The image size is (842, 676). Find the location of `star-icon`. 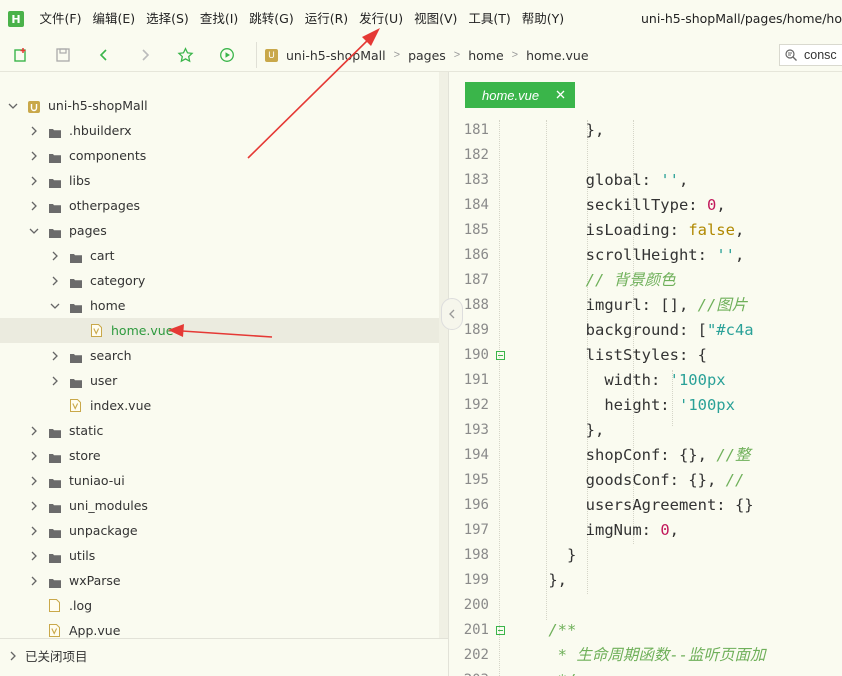

star-icon is located at coordinates (185, 55).